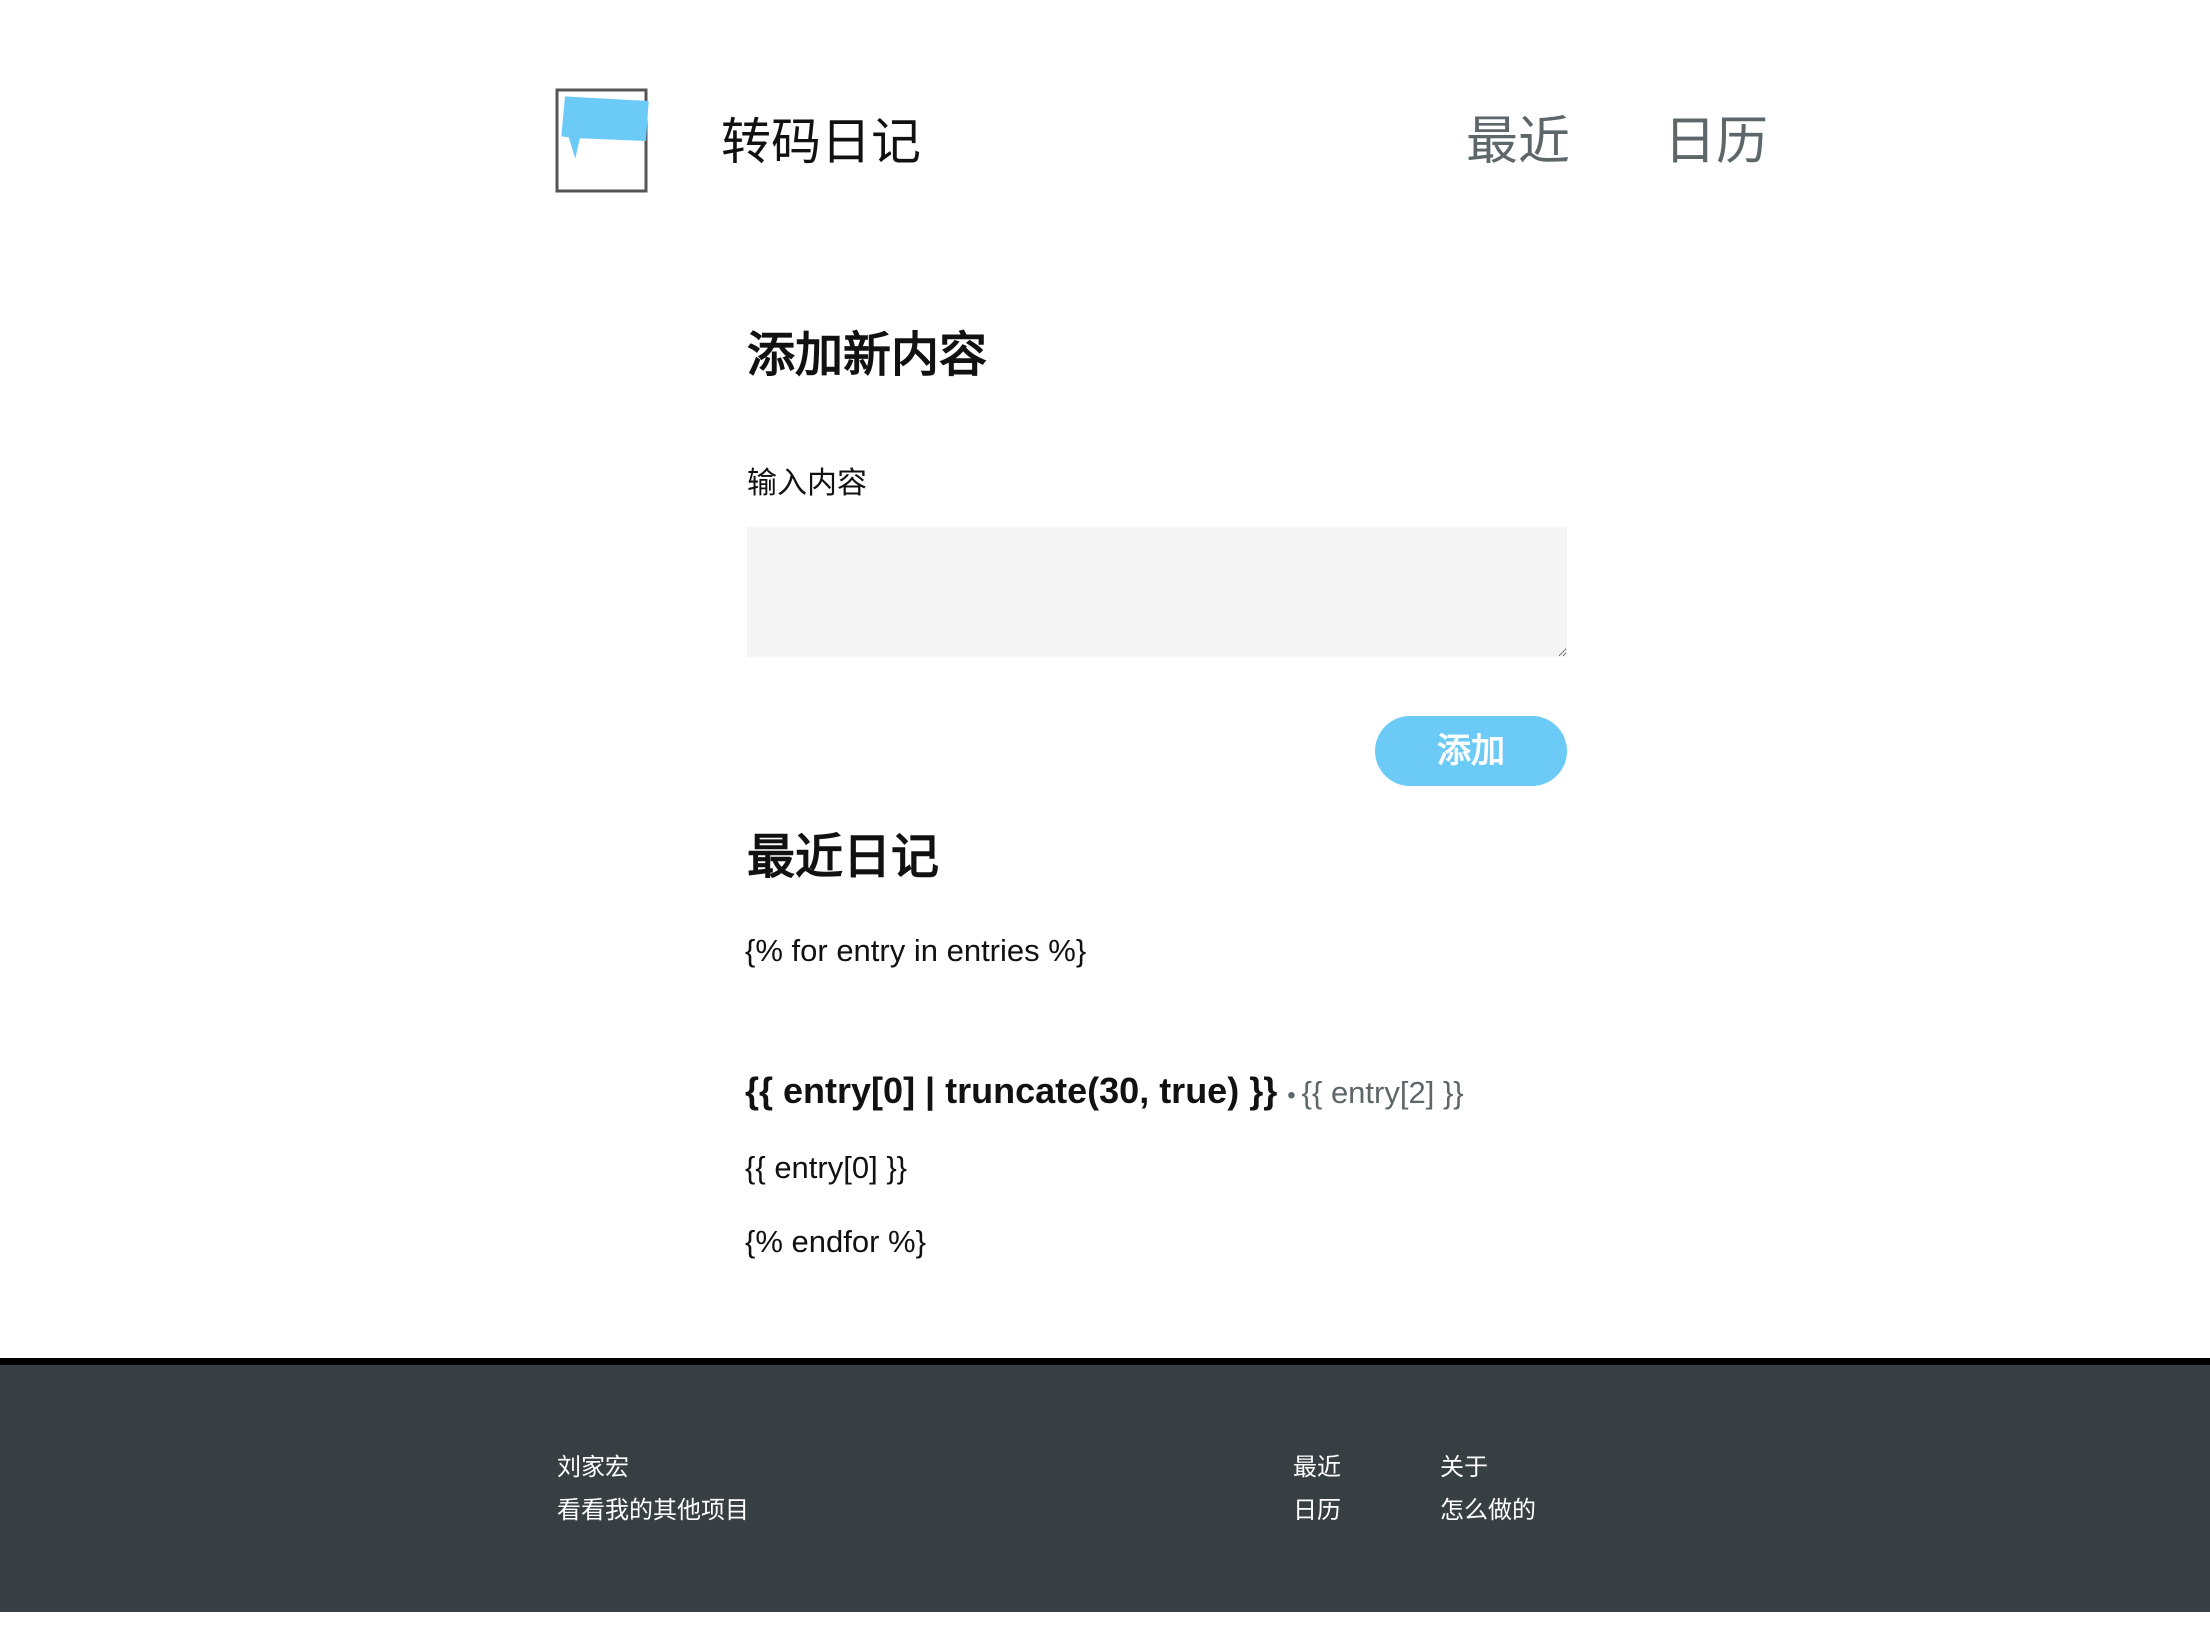 Image resolution: width=2210 pixels, height=1628 pixels. Describe the element at coordinates (843, 857) in the screenshot. I see `recent-diary-heading: 最近日记` at that location.